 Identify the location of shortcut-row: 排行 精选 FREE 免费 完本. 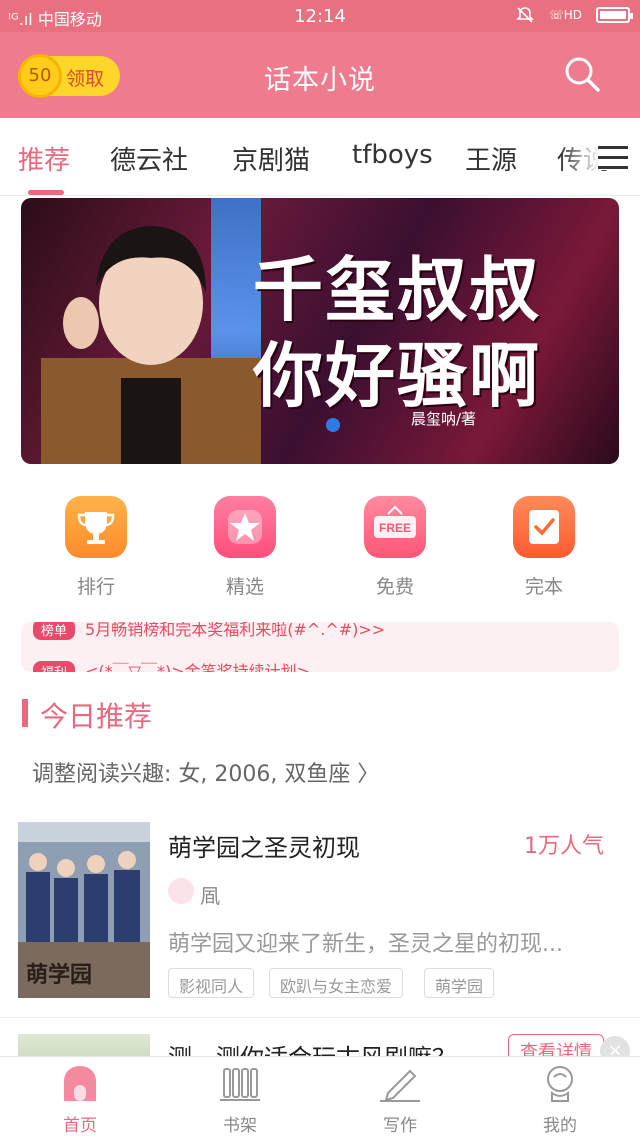
(320, 551).